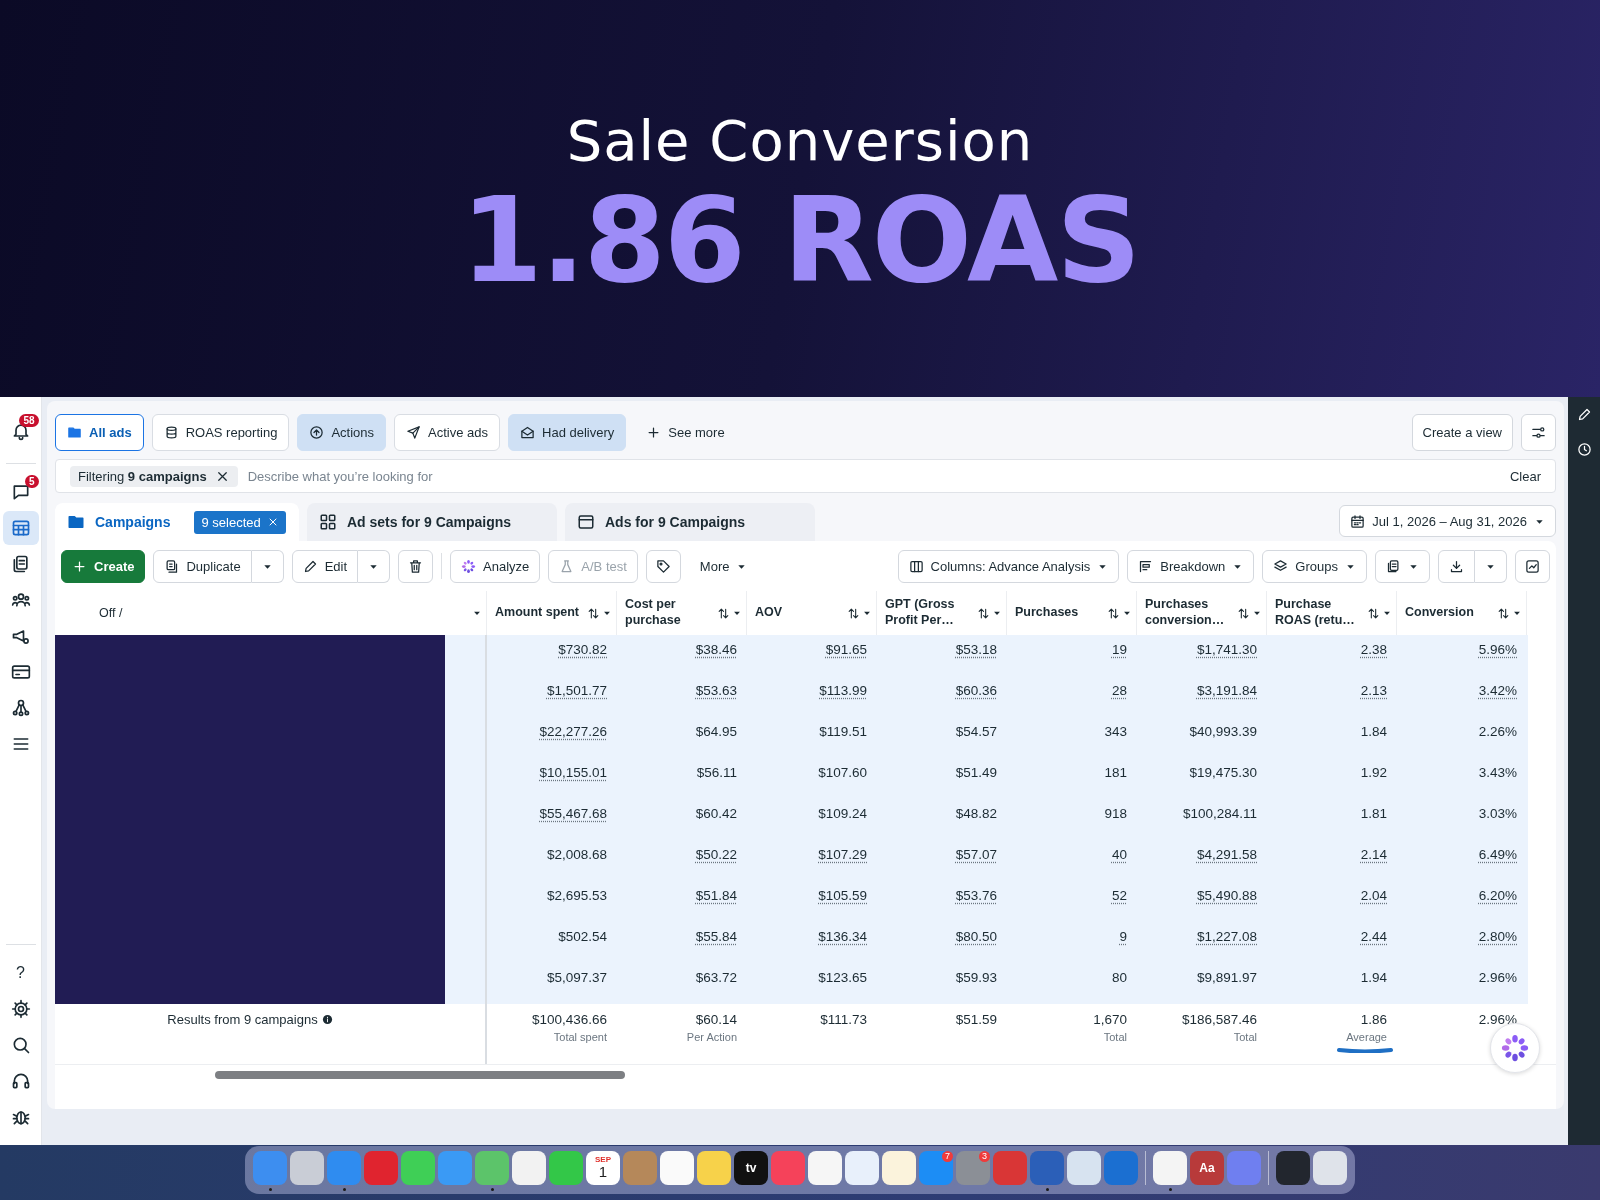 The image size is (1600, 1200). I want to click on table-cell: $51.84, so click(682, 901).